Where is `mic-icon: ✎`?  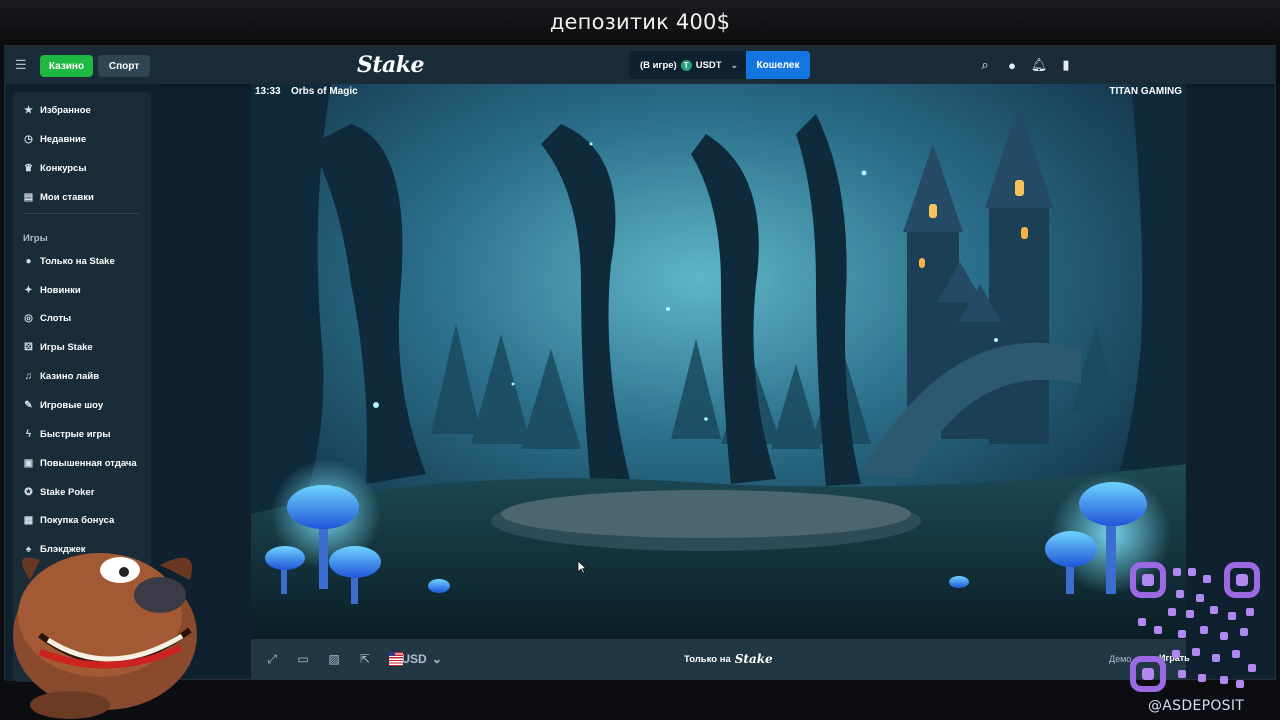 mic-icon: ✎ is located at coordinates (28, 405).